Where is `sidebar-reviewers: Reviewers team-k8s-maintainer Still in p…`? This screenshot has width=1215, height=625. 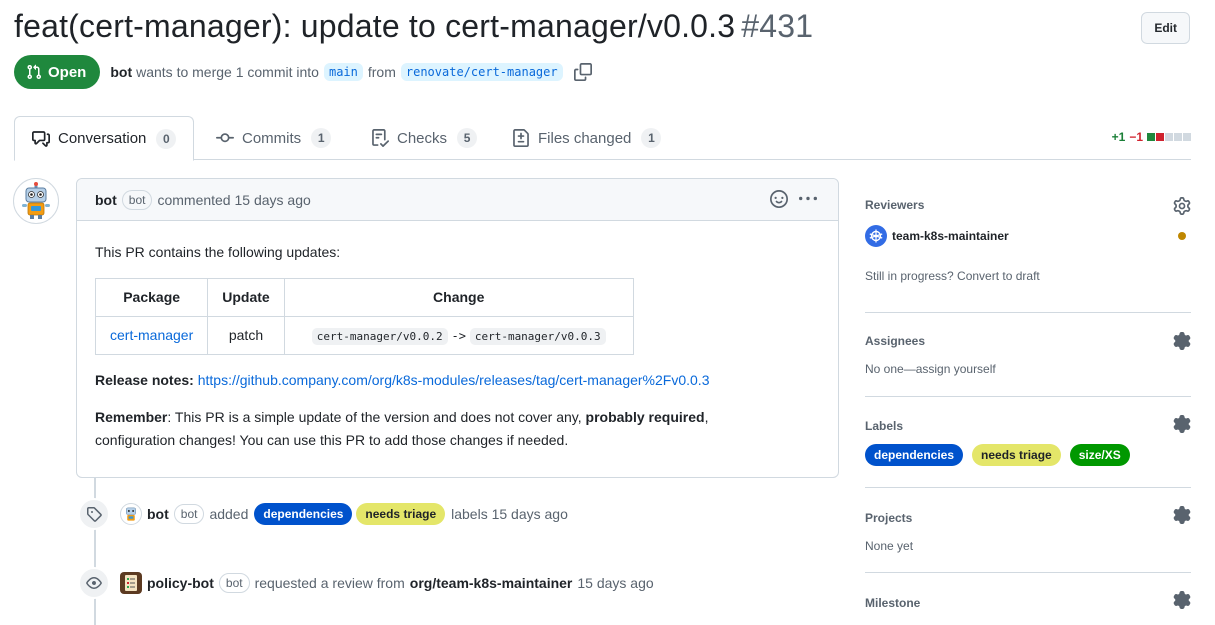
sidebar-reviewers: Reviewers team-k8s-maintainer Still in p… is located at coordinates (1028, 245).